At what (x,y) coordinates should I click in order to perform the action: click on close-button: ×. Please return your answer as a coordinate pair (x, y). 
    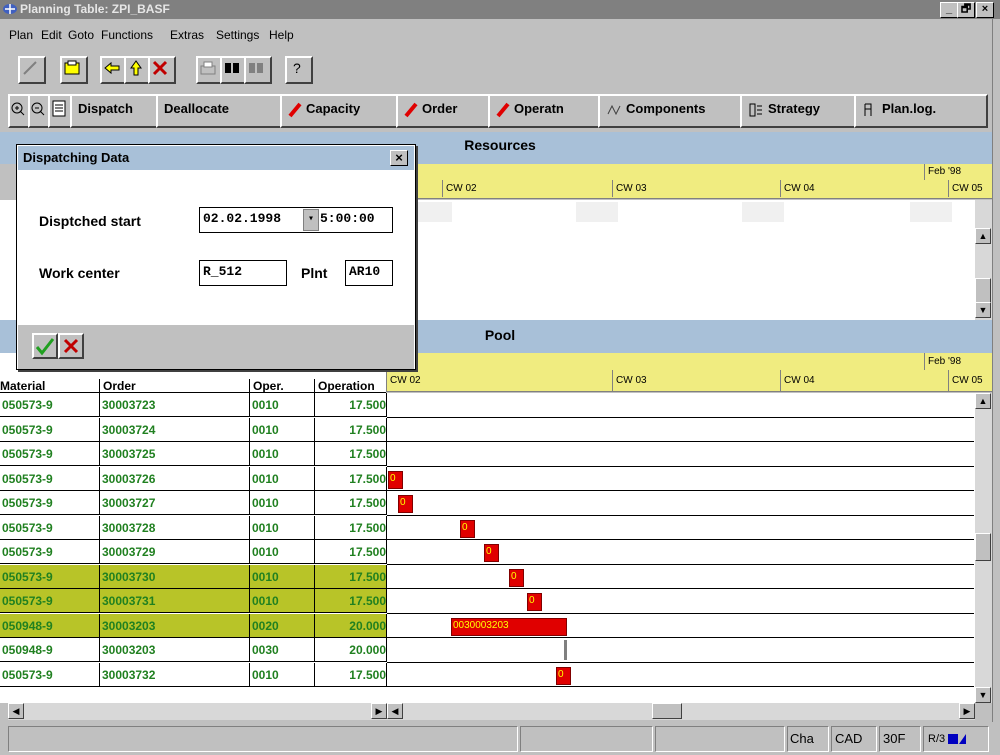
    Looking at the image, I should click on (985, 10).